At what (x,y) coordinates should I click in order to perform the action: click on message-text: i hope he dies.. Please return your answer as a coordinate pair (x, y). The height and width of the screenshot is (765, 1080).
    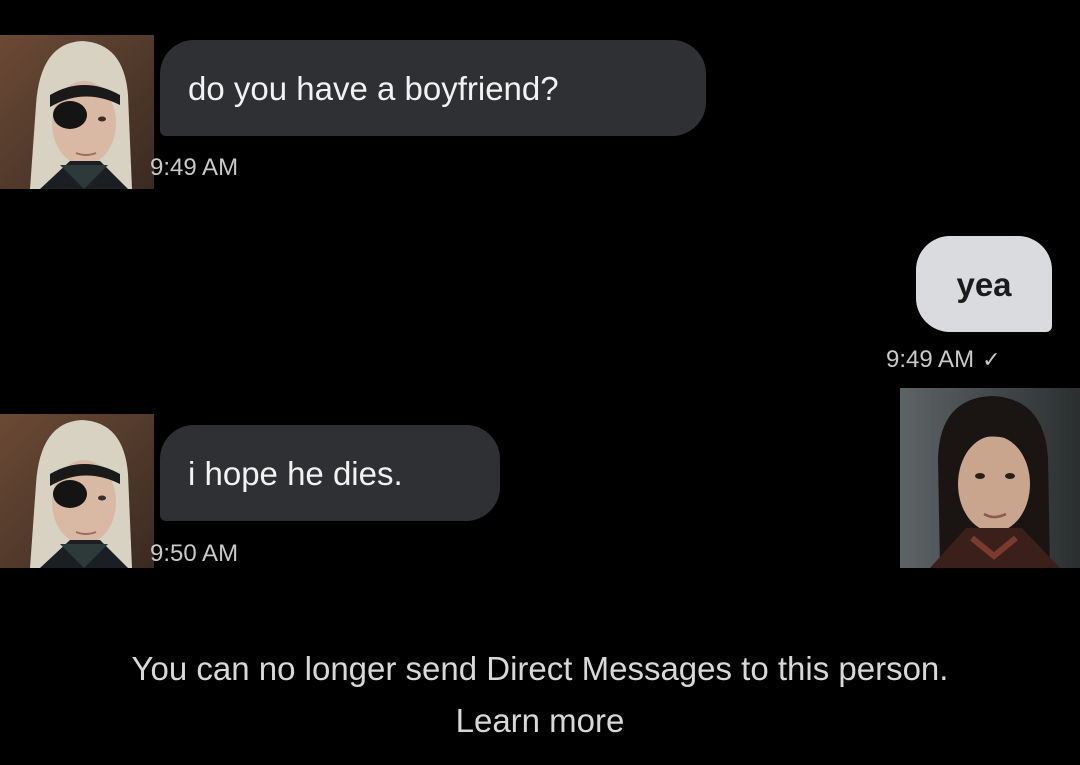
    Looking at the image, I should click on (295, 473).